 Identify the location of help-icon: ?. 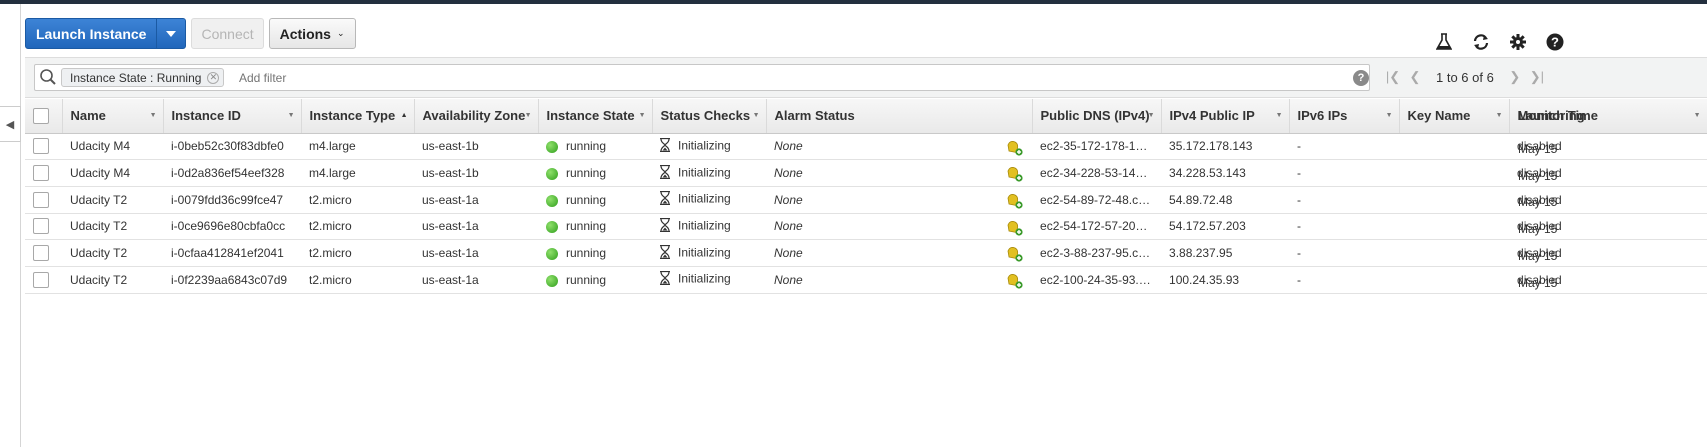
(1554, 42).